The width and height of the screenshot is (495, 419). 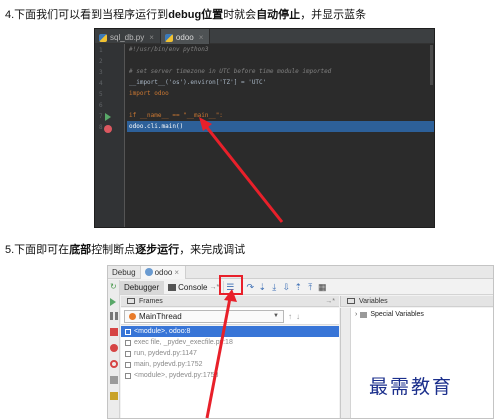 I want to click on watermark: 最需教育, so click(x=411, y=387).